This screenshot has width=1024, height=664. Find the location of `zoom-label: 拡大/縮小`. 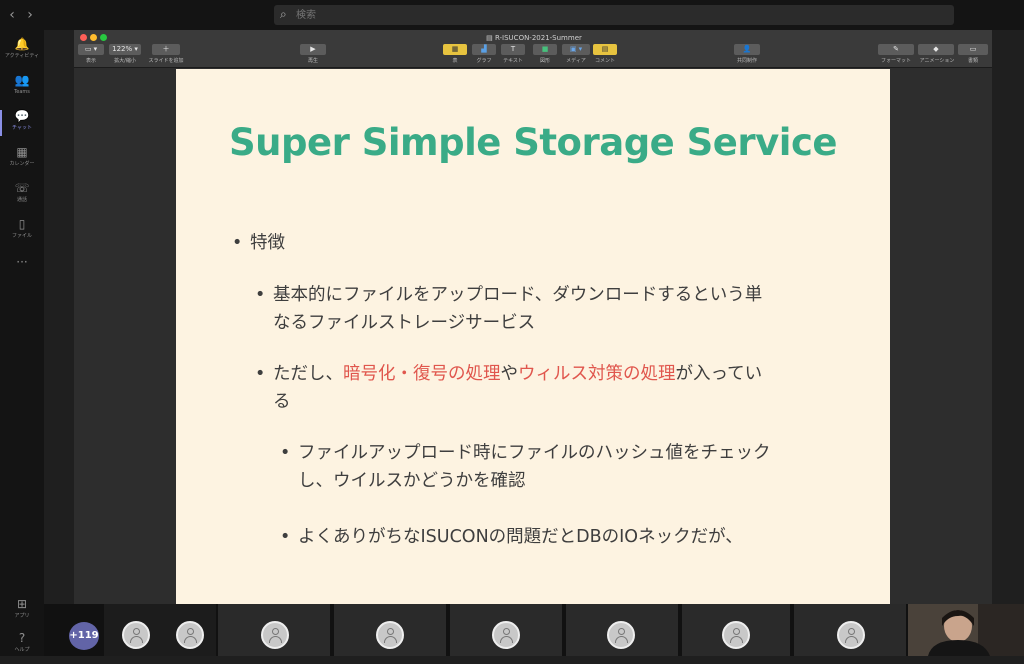

zoom-label: 拡大/縮小 is located at coordinates (125, 61).